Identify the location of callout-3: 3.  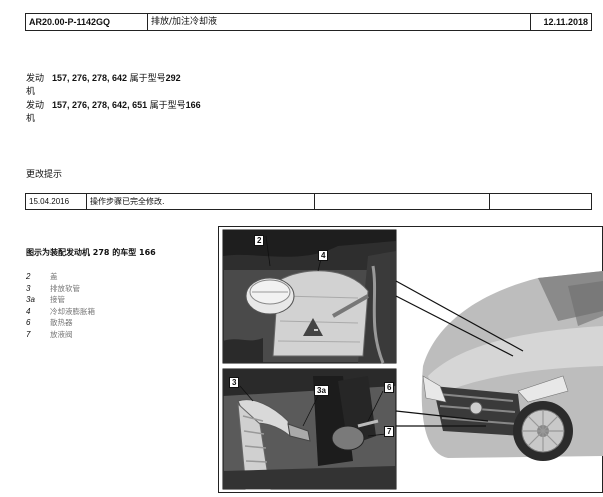
(234, 382).